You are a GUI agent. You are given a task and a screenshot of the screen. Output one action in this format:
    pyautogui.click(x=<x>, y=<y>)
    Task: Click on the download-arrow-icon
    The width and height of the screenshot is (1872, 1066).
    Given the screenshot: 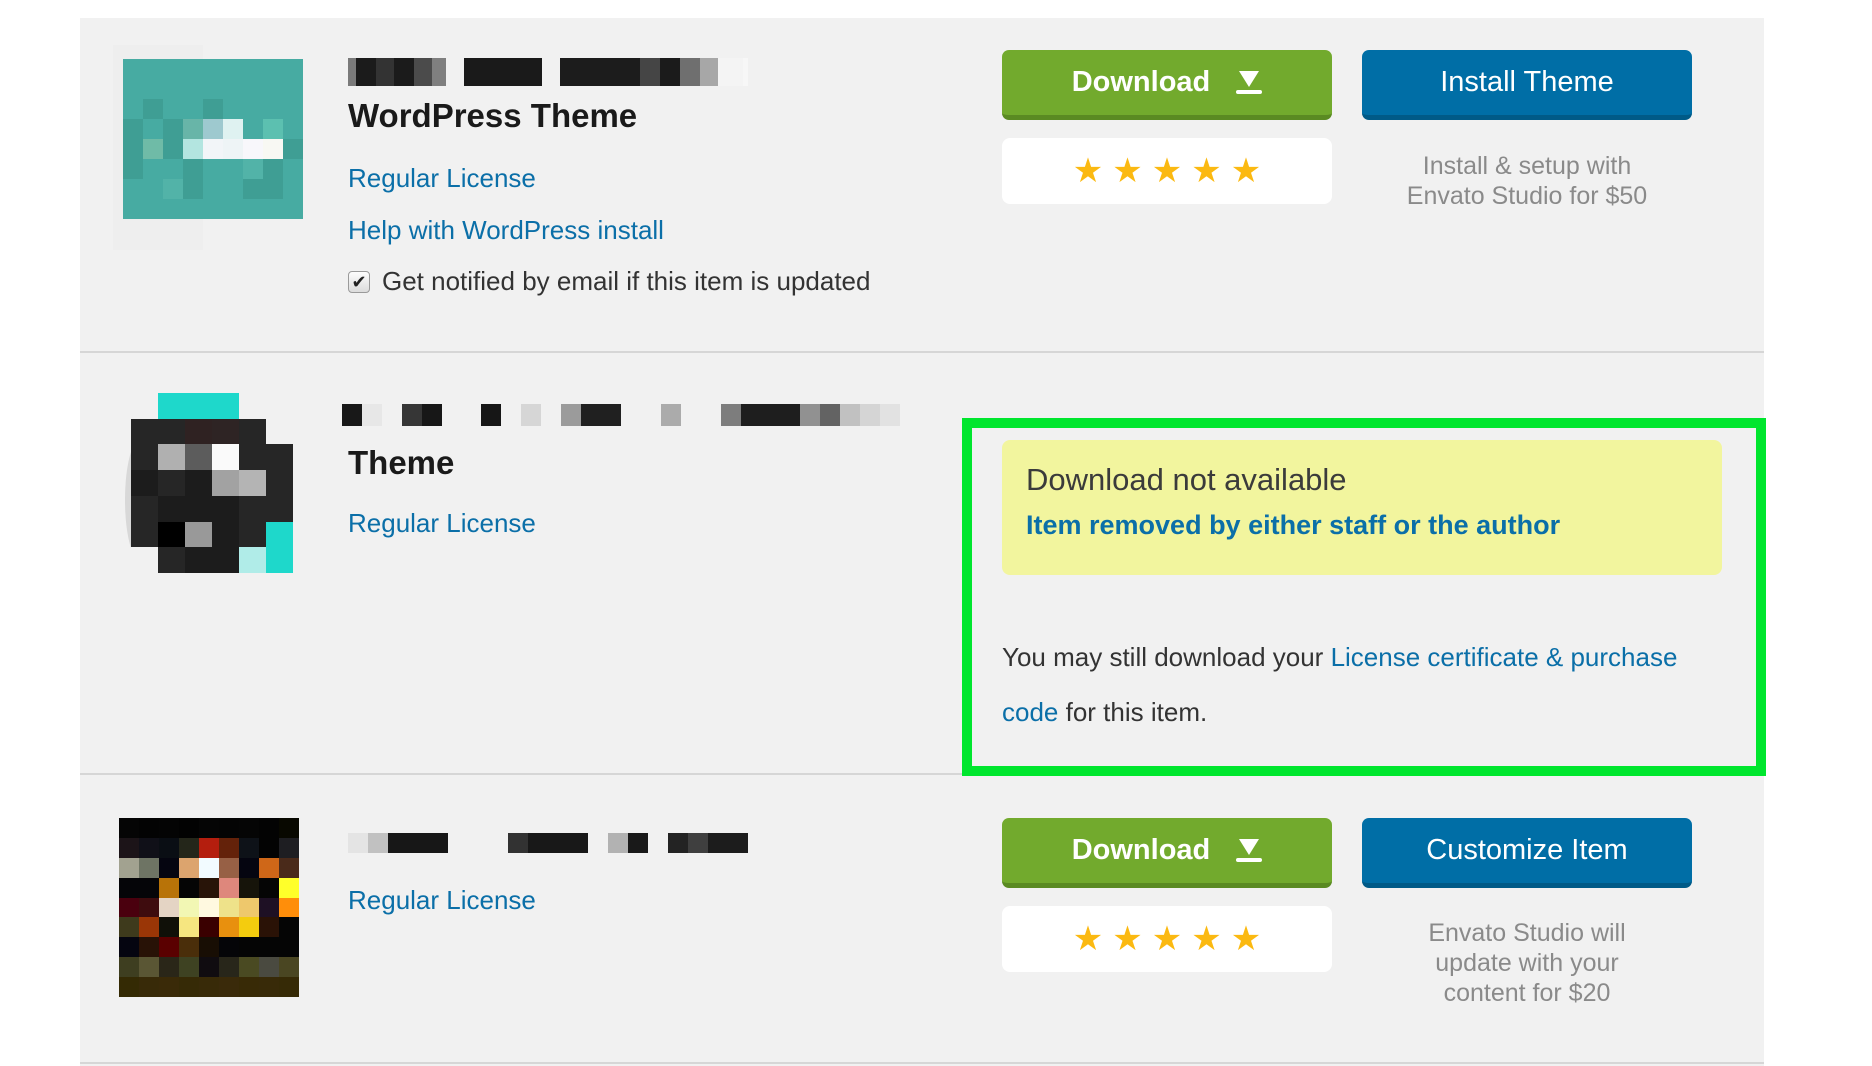 What is the action you would take?
    pyautogui.click(x=1249, y=850)
    